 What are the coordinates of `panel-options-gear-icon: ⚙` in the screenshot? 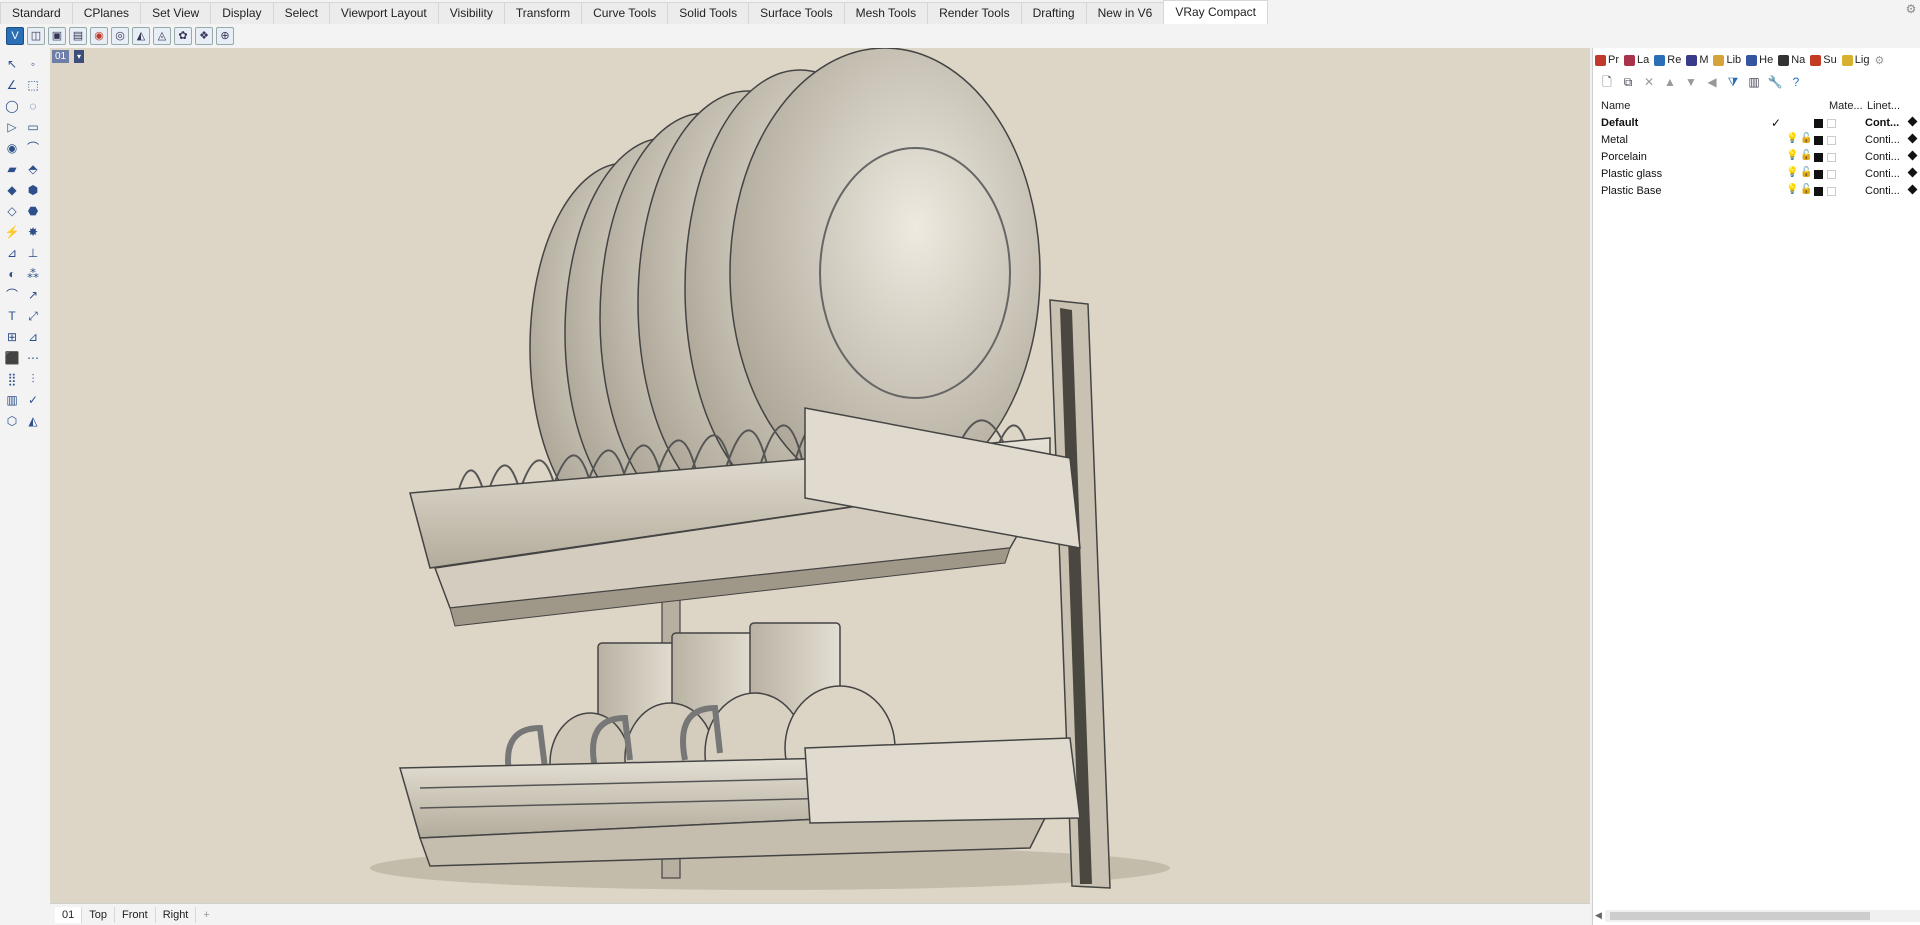 It's located at (1879, 60).